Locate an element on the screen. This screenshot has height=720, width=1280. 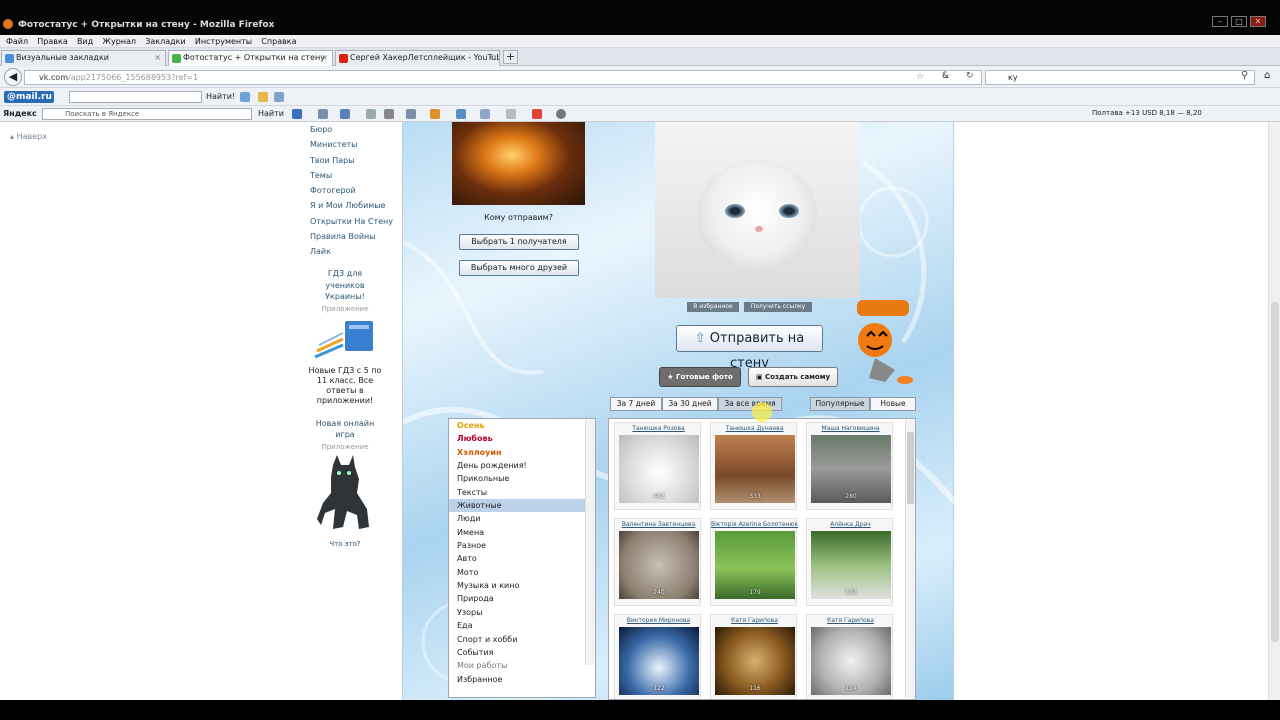
promo-what-link: Что это? is located at coordinates (345, 544).